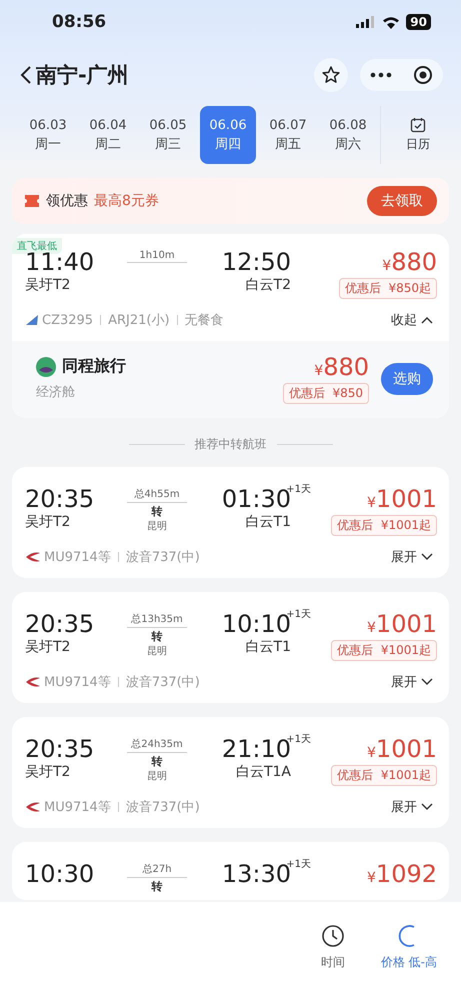 The width and height of the screenshot is (461, 1000). I want to click on price: ¥1092, so click(402, 874).